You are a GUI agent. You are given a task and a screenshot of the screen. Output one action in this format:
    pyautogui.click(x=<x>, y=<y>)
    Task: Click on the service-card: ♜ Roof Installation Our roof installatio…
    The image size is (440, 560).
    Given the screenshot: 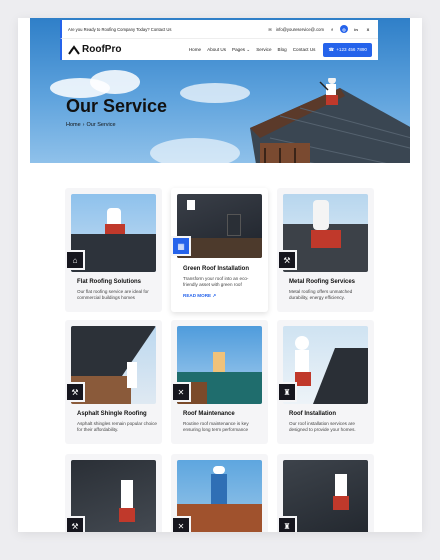 What is the action you would take?
    pyautogui.click(x=325, y=382)
    